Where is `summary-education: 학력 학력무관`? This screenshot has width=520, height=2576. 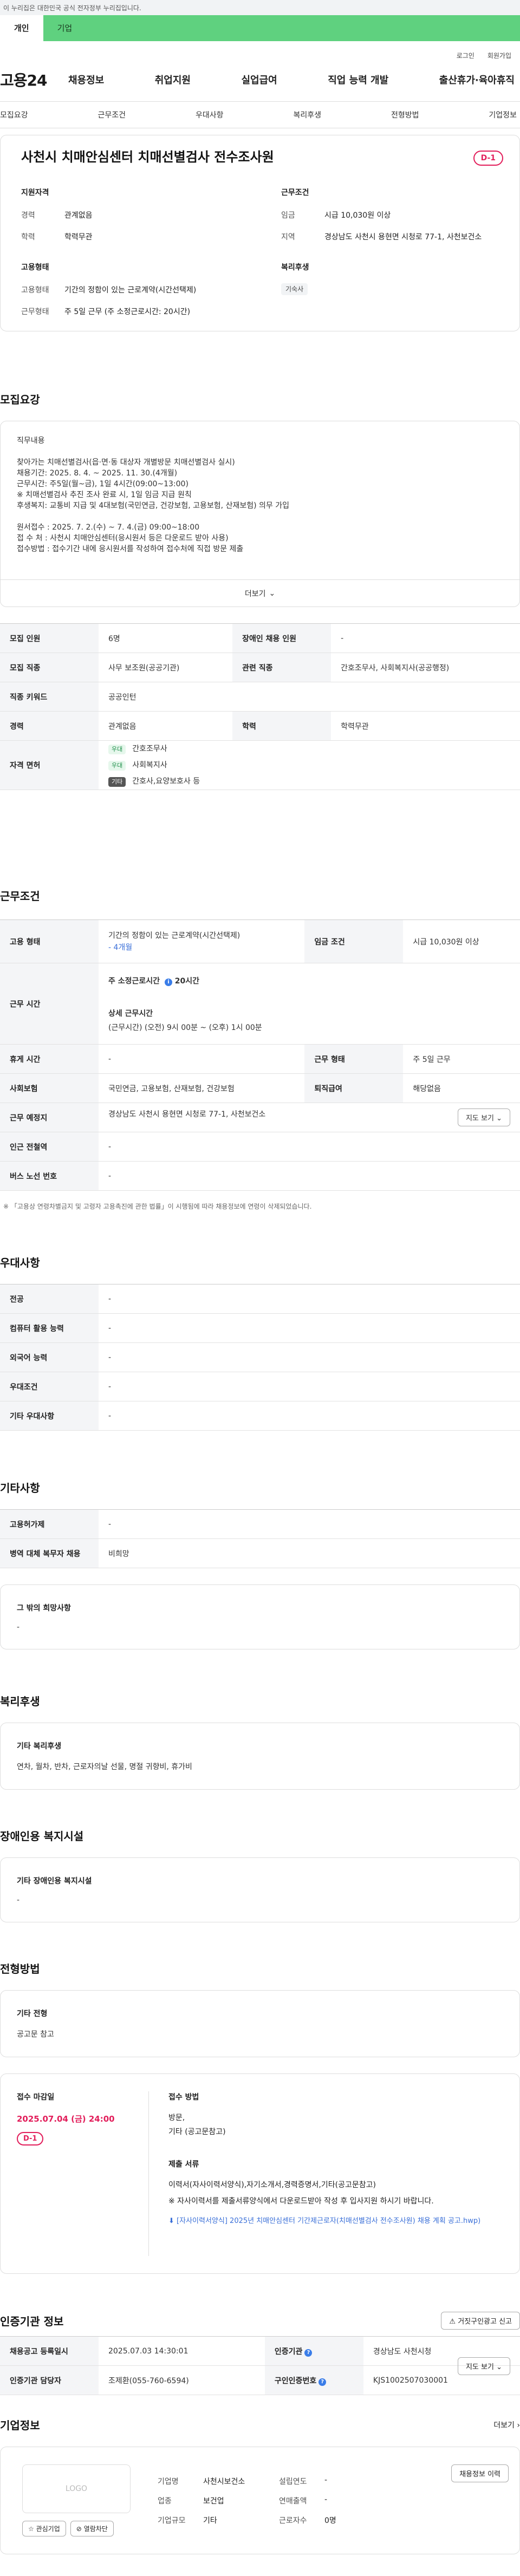
summary-education: 학력 학력무관 is located at coordinates (57, 237).